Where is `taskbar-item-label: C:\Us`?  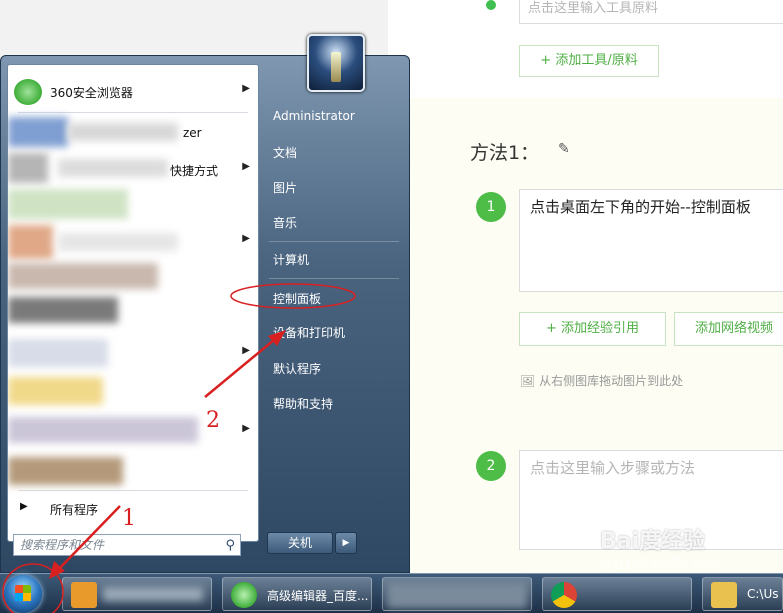
taskbar-item-label: C:\Us is located at coordinates (763, 594).